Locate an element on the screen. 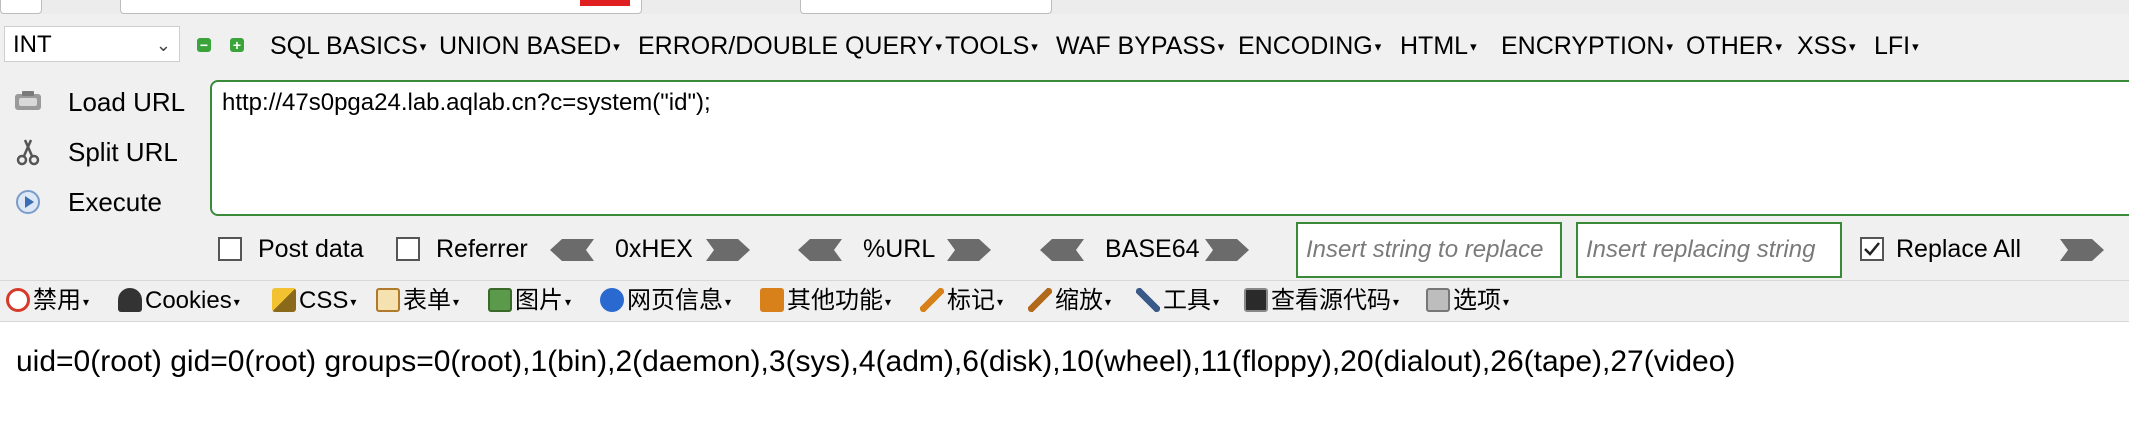 This screenshot has width=2129, height=437. menu-encoding: ENCODING ▾ is located at coordinates (1309, 46).